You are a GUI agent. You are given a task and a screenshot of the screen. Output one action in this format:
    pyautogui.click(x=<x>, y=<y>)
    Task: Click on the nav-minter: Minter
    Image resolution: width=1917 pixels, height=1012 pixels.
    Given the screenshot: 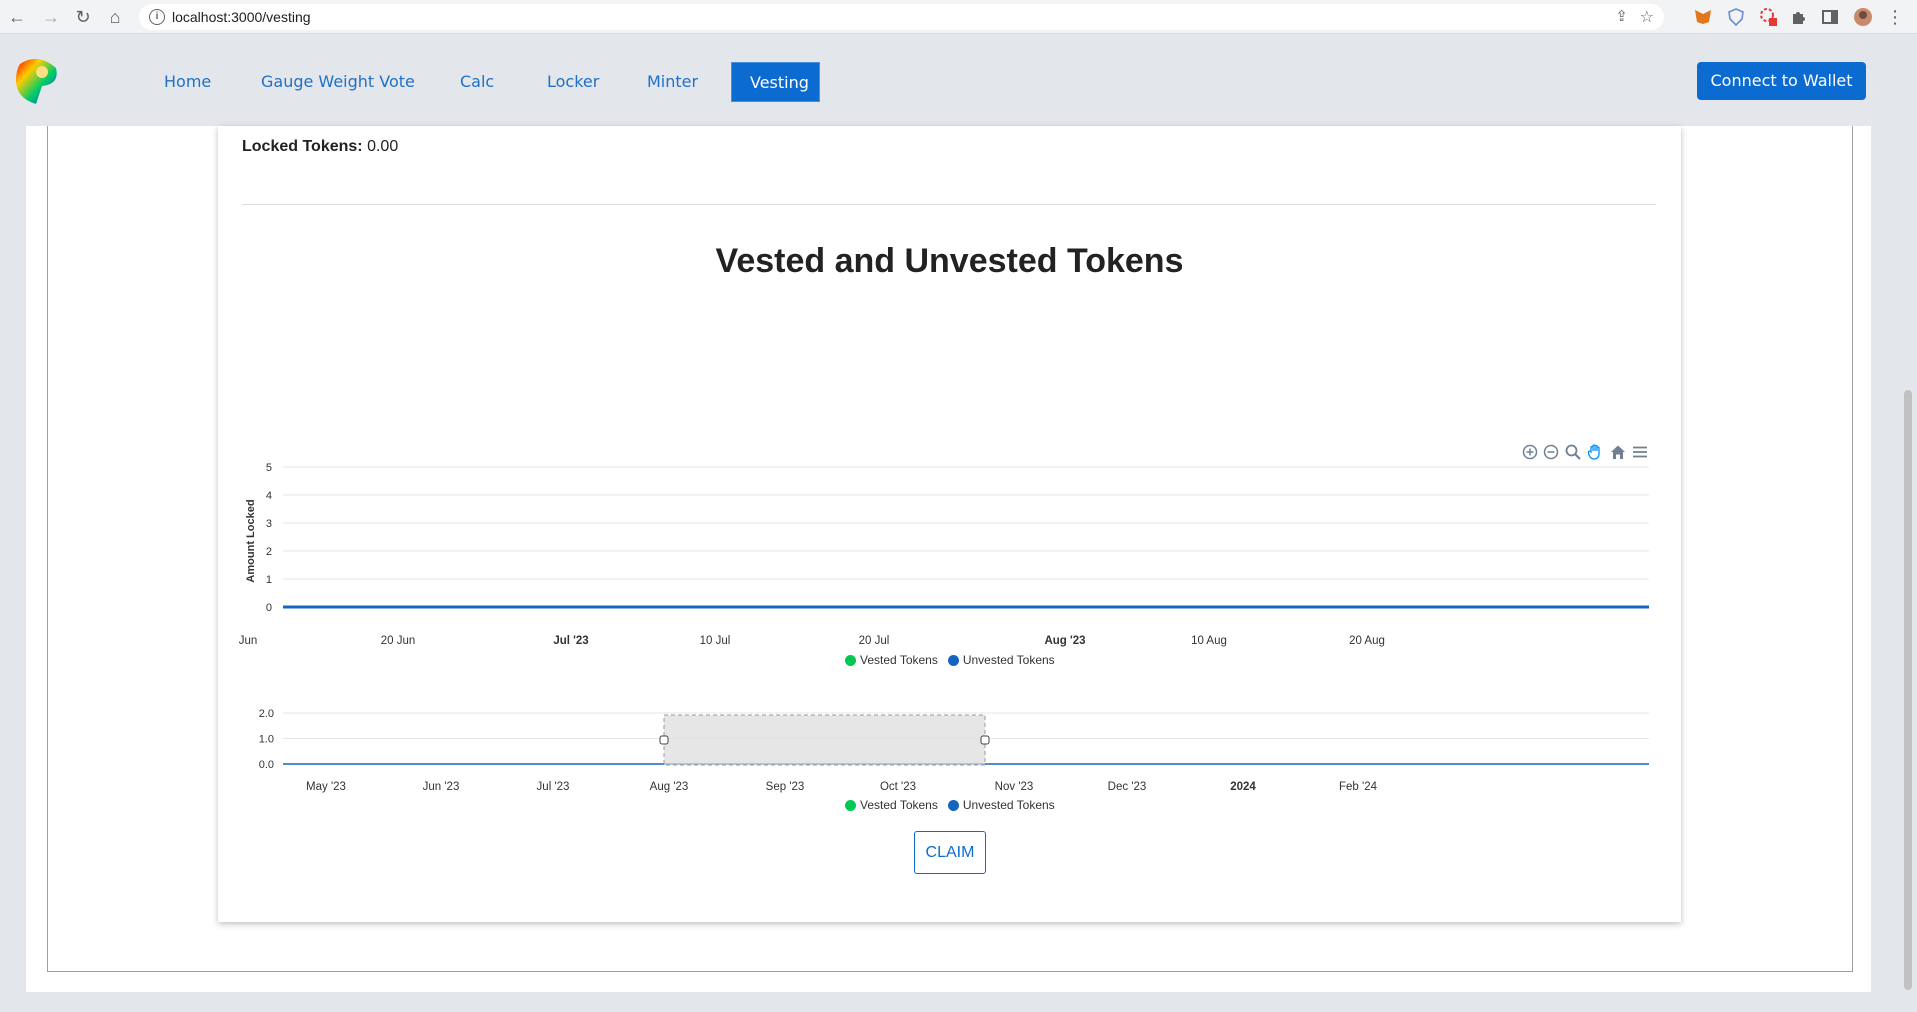 What is the action you would take?
    pyautogui.click(x=672, y=82)
    